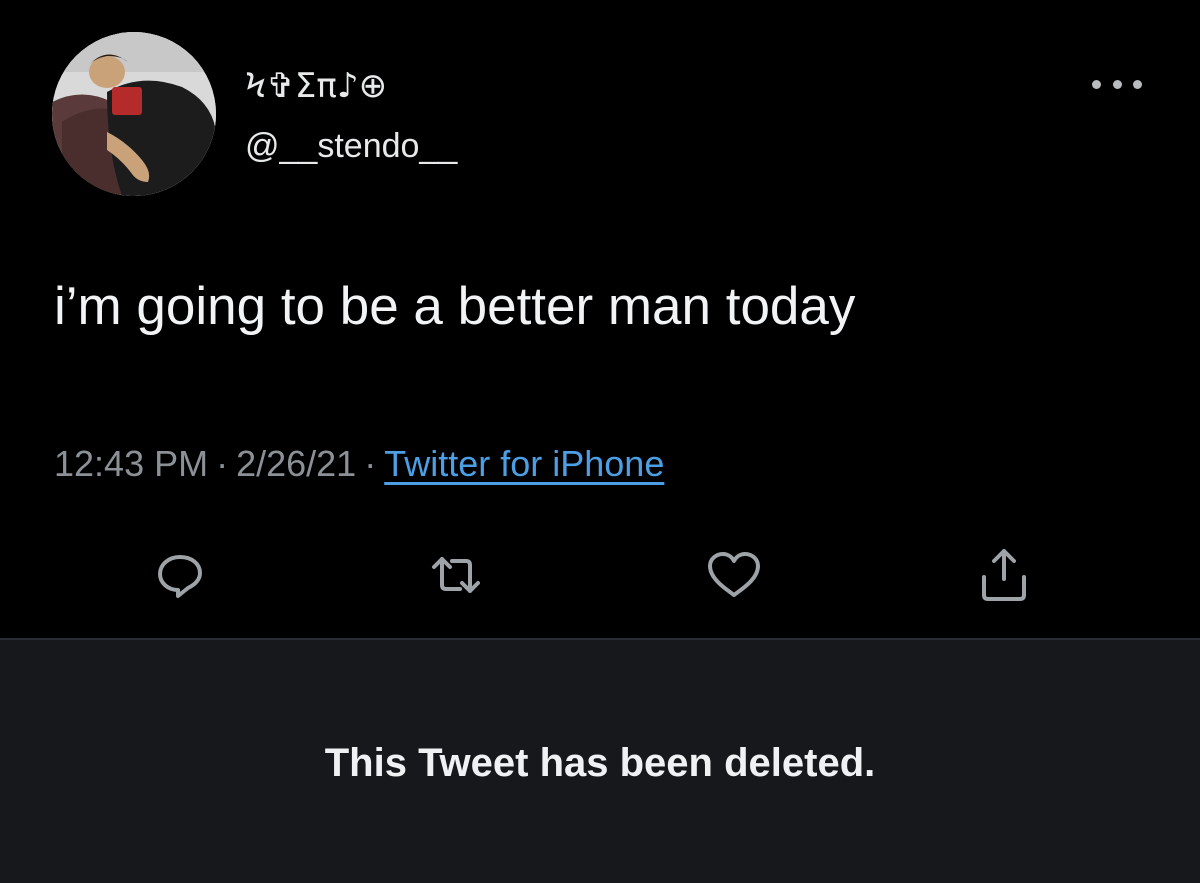 The width and height of the screenshot is (1200, 883). I want to click on avatar-image, so click(134, 114).